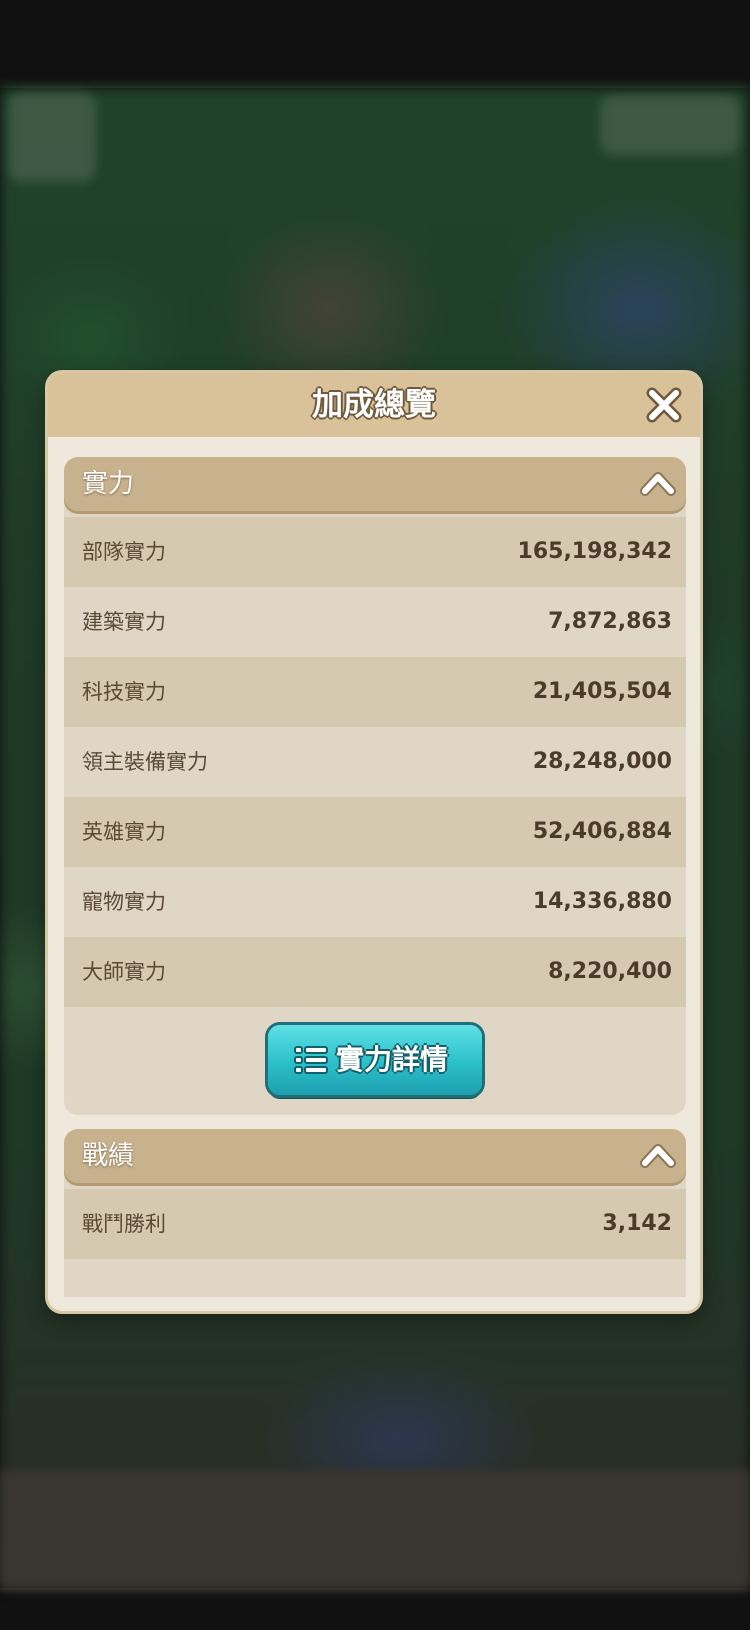 The image size is (750, 1630). What do you see at coordinates (311, 1060) in the screenshot?
I see `list-icon` at bounding box center [311, 1060].